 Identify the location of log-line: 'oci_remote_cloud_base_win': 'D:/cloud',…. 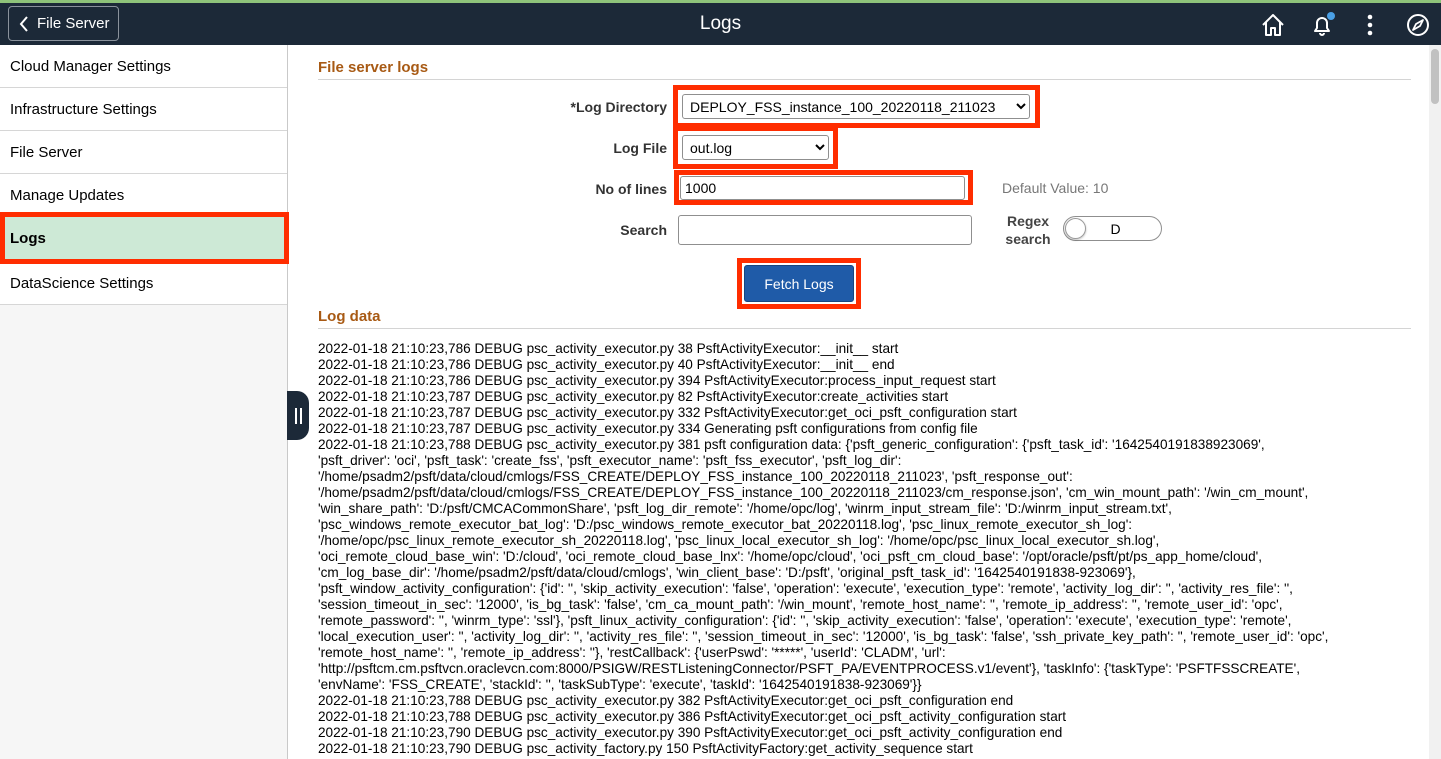
(790, 556).